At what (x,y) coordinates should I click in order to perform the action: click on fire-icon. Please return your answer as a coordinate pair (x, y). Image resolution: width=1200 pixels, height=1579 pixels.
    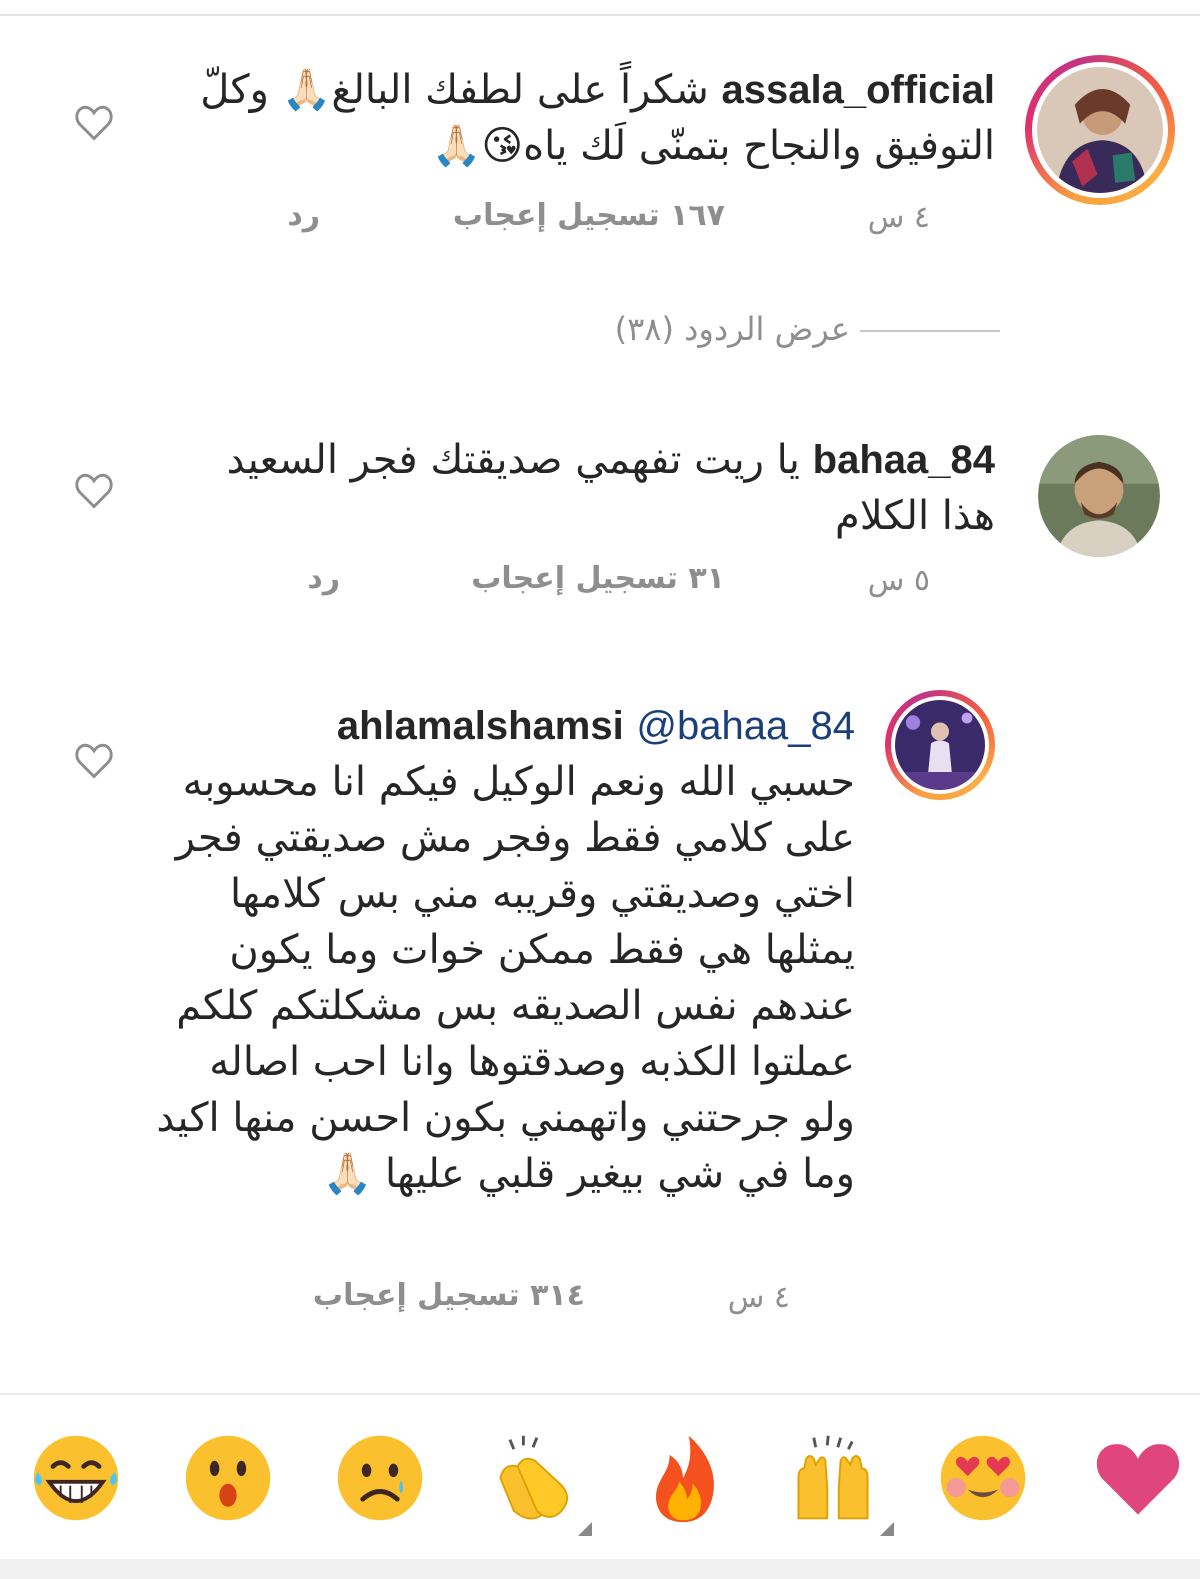
    Looking at the image, I should click on (683, 1478).